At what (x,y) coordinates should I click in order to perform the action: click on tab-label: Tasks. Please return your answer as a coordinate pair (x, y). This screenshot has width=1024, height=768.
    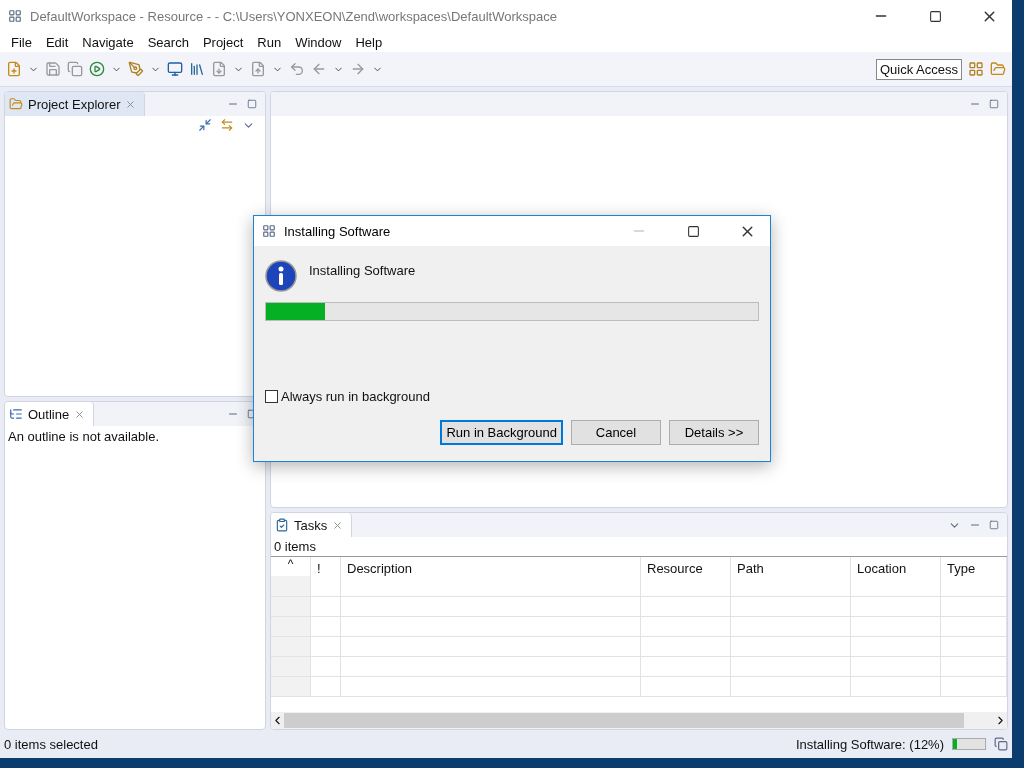
    Looking at the image, I should click on (311, 525).